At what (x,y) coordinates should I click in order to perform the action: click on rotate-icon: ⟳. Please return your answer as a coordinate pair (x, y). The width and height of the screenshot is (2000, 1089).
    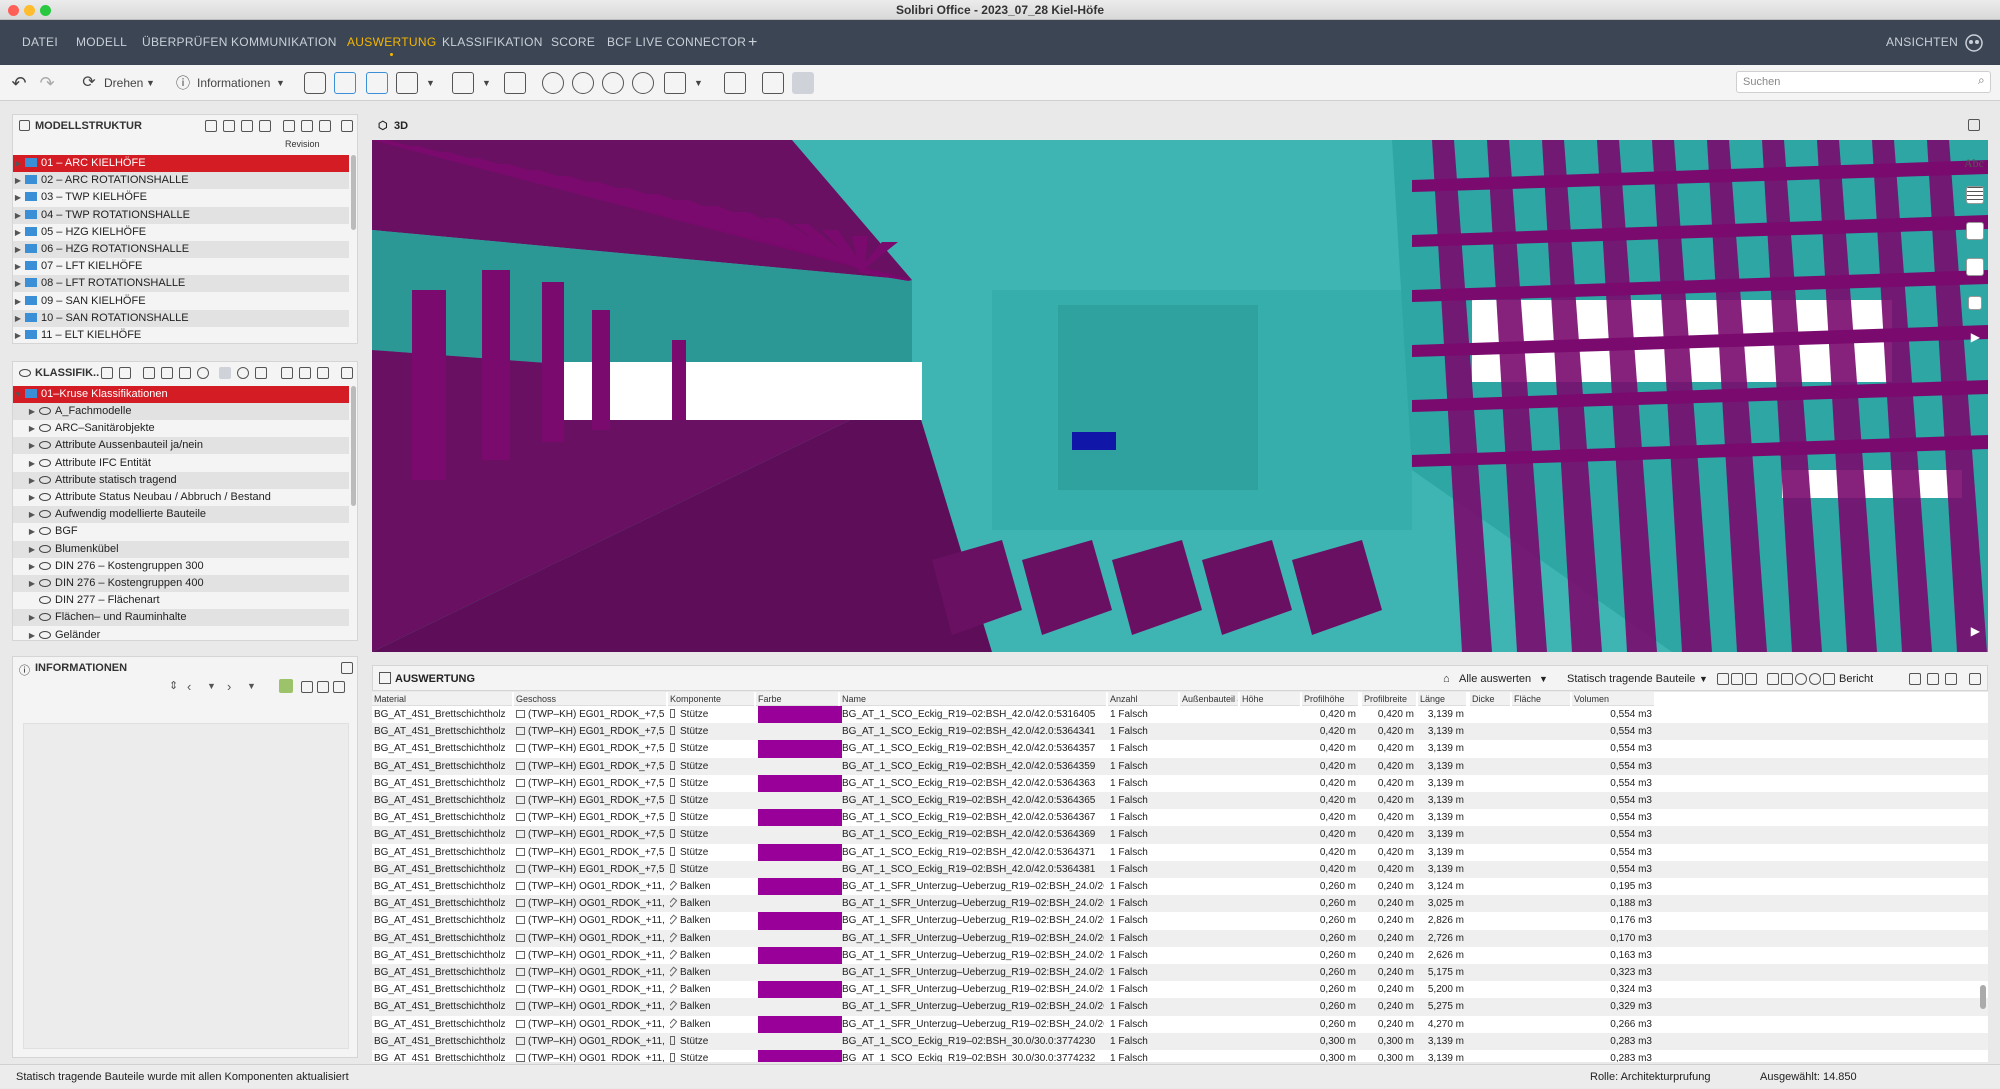
    Looking at the image, I should click on (89, 83).